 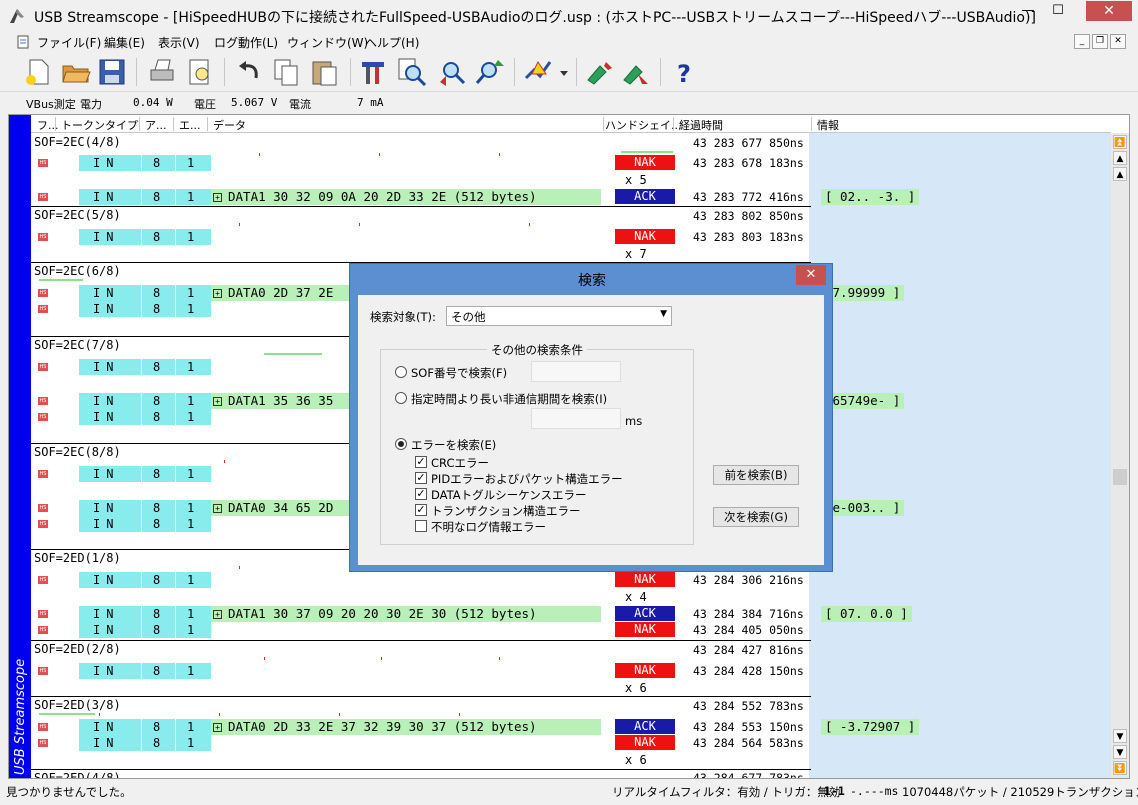 I want to click on filter-settings-button, so click(x=374, y=72).